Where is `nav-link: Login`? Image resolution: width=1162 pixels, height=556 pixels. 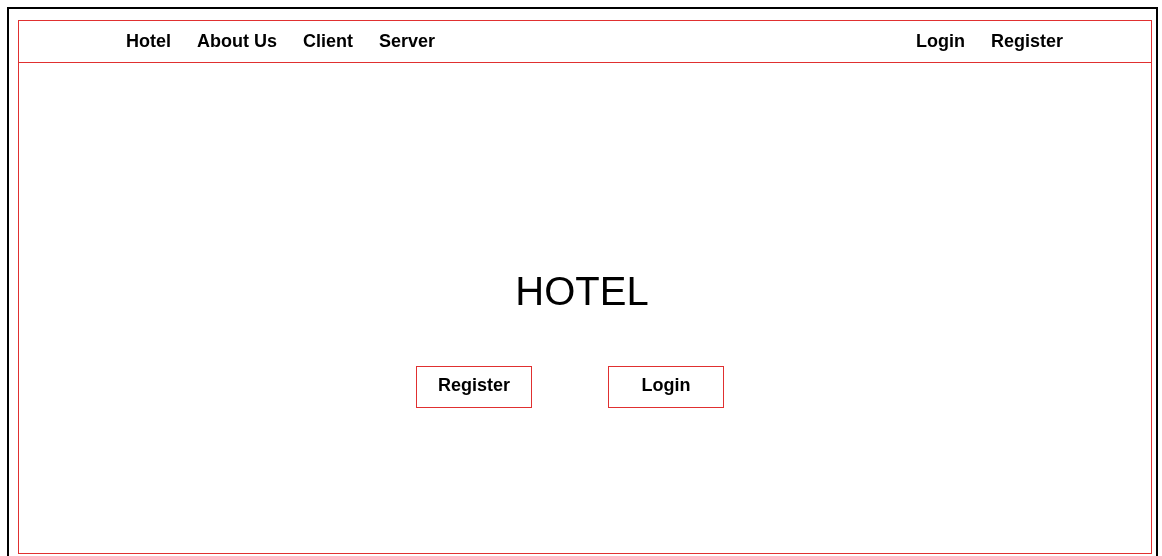 nav-link: Login is located at coordinates (940, 41).